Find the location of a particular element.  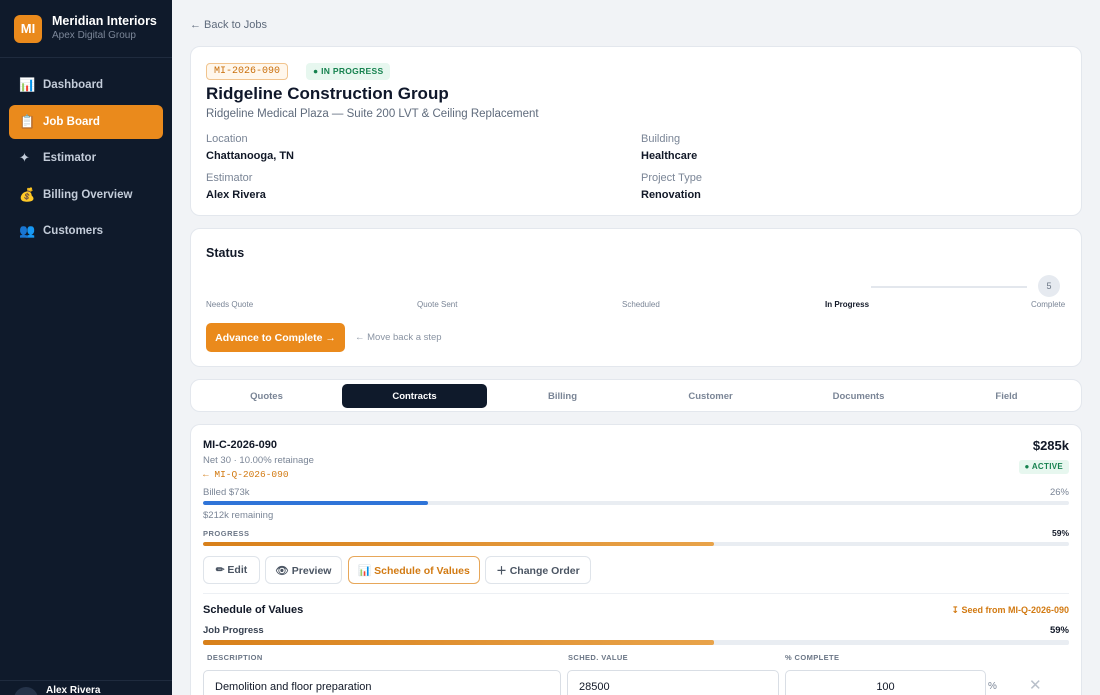

meta-label: Estimator is located at coordinates (229, 178).